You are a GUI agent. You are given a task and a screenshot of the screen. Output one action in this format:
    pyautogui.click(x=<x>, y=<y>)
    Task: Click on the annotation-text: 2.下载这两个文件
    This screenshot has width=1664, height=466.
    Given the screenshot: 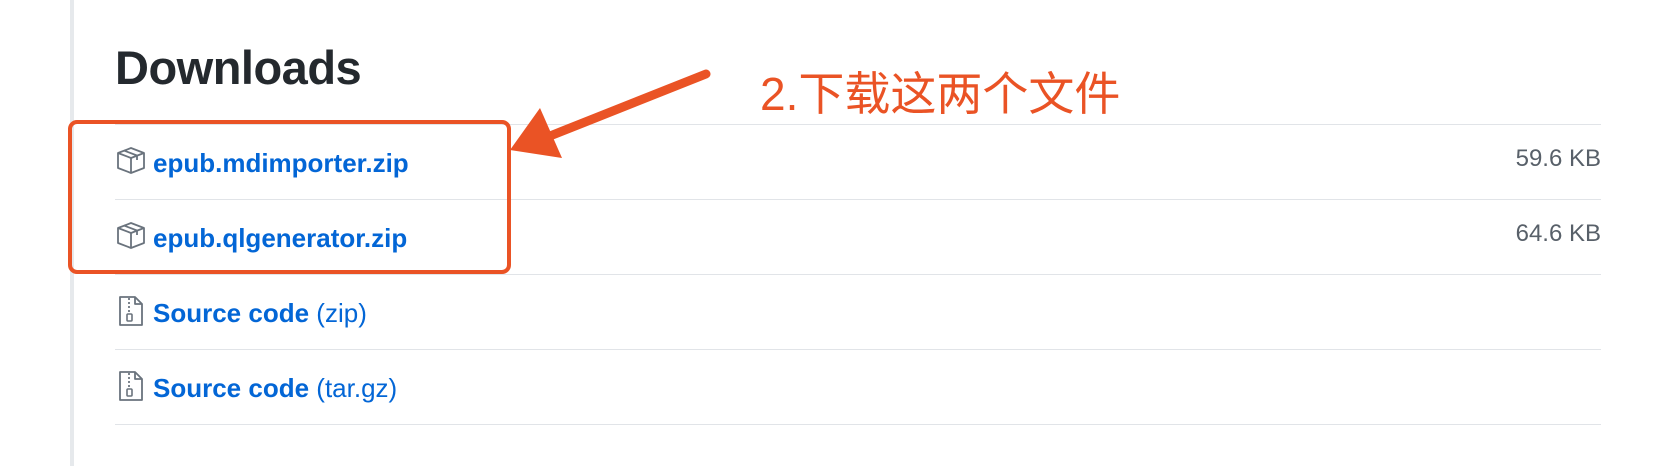 What is the action you would take?
    pyautogui.click(x=940, y=94)
    